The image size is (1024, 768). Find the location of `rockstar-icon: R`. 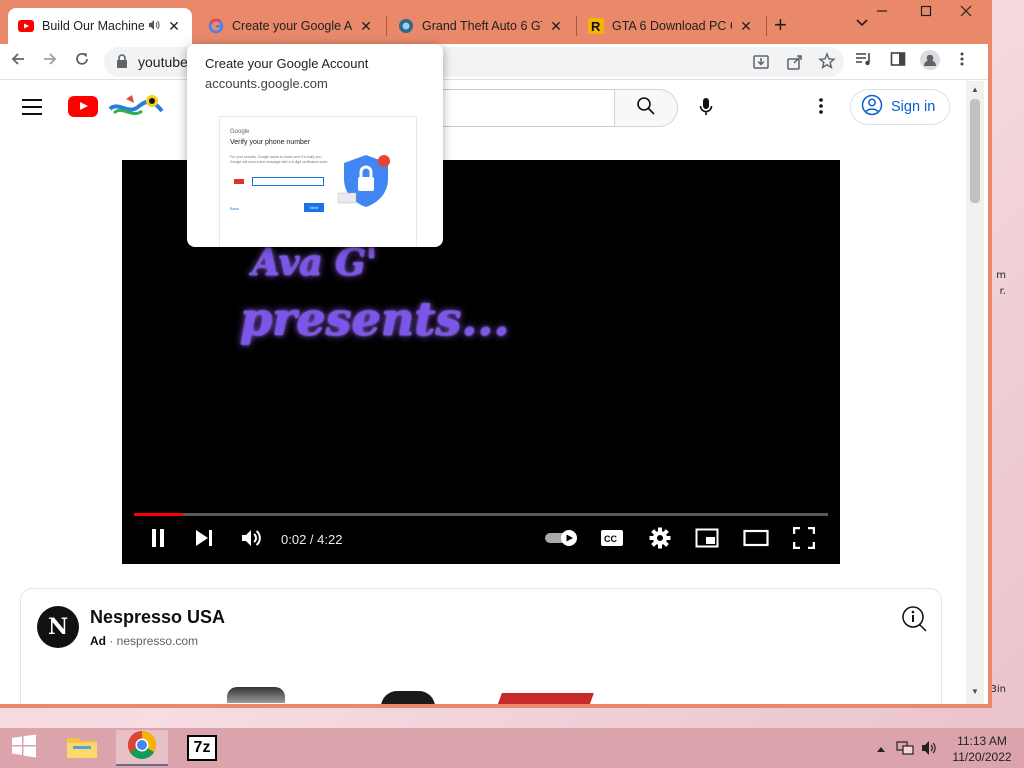

rockstar-icon: R is located at coordinates (596, 26).